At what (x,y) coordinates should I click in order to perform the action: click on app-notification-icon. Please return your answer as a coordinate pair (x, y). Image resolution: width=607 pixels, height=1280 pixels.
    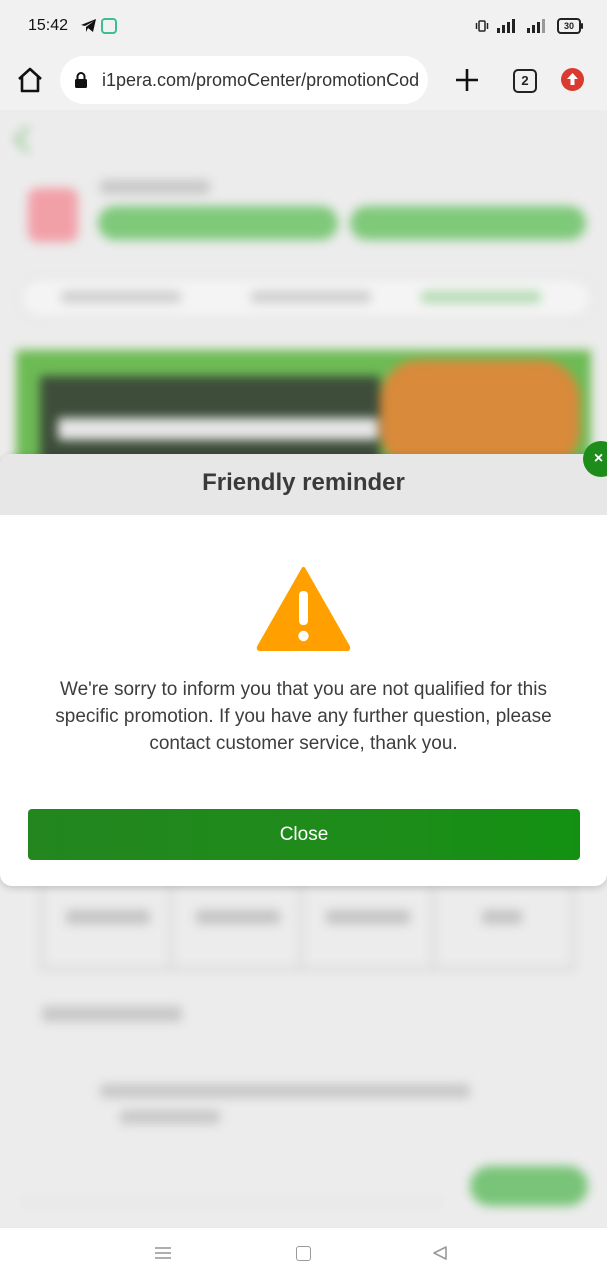
    Looking at the image, I should click on (109, 26).